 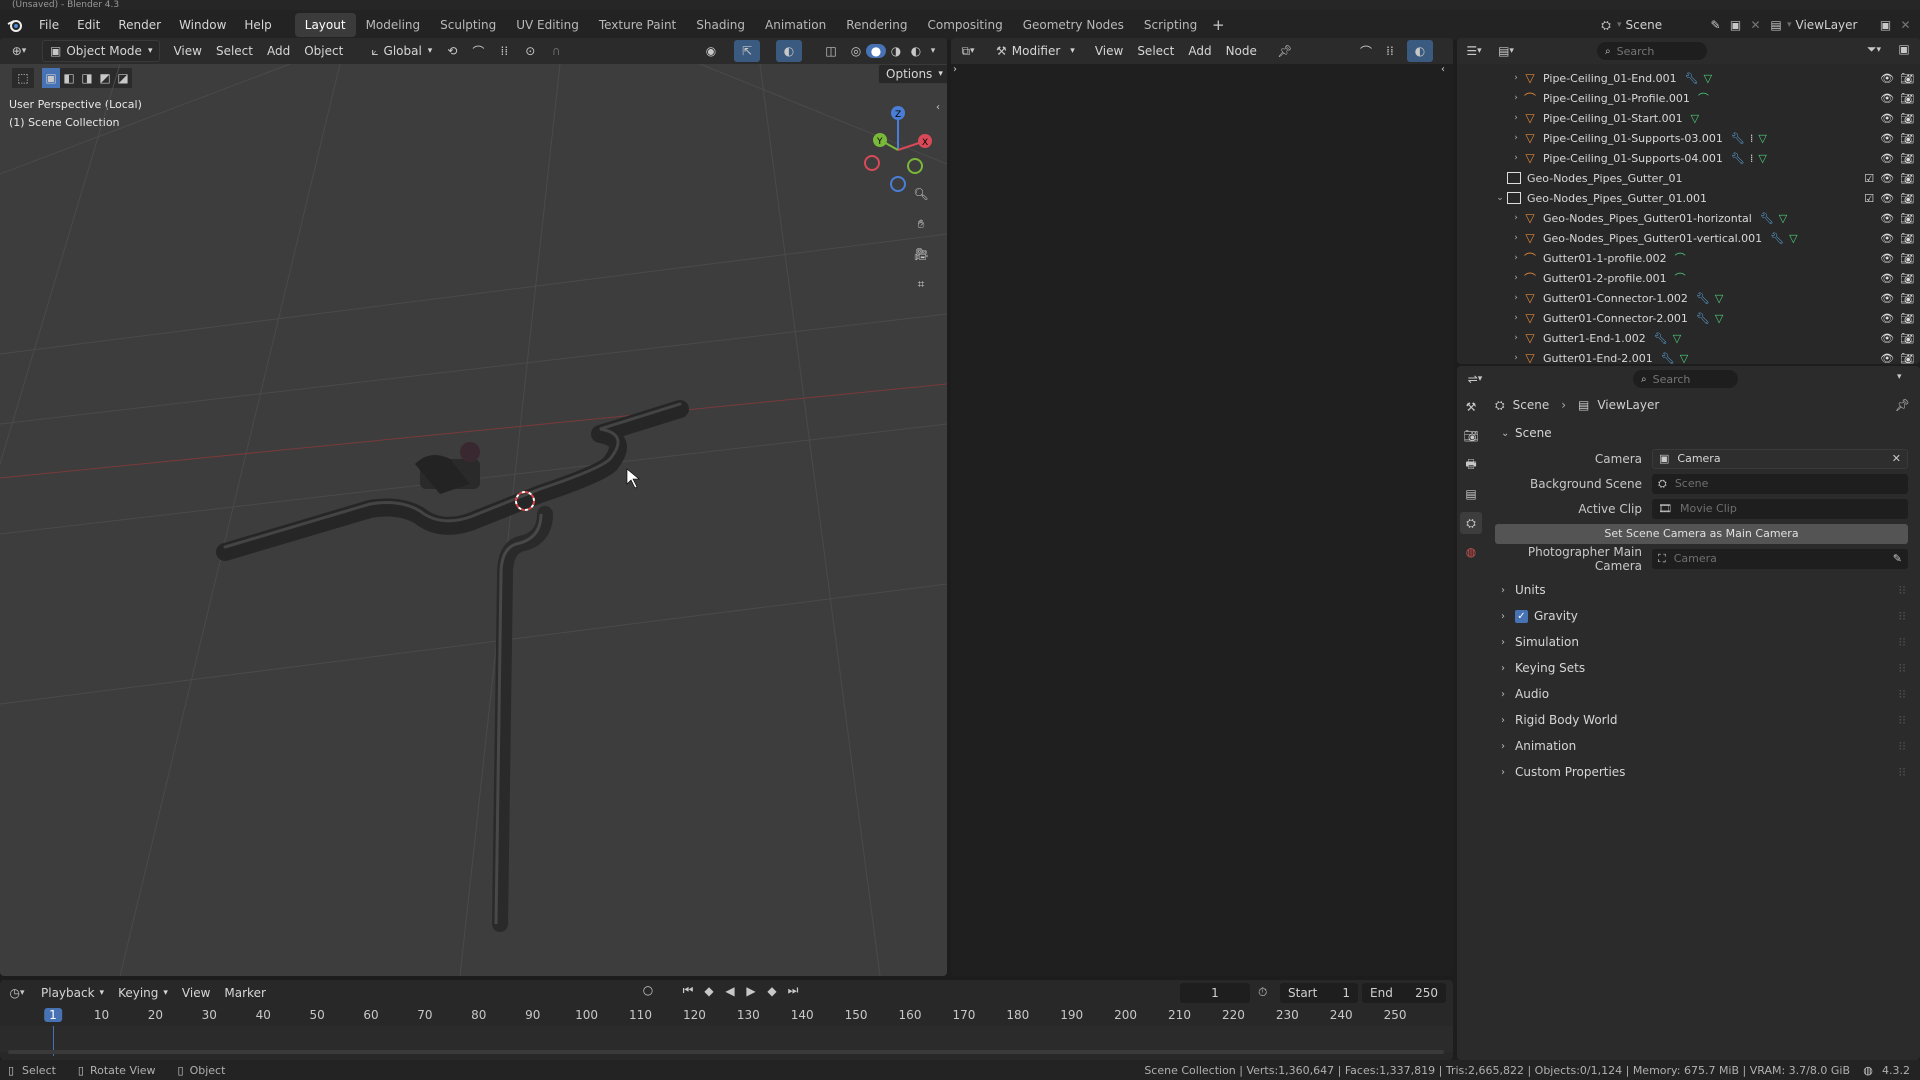 What do you see at coordinates (711, 51) in the screenshot?
I see `visibility-icon: ◉` at bounding box center [711, 51].